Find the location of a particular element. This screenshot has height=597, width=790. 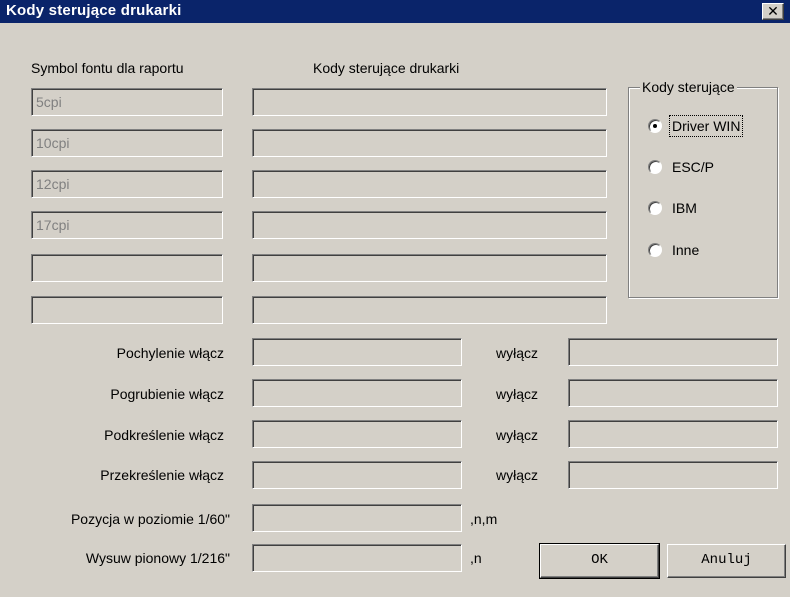

vertical-feed-input is located at coordinates (357, 558).